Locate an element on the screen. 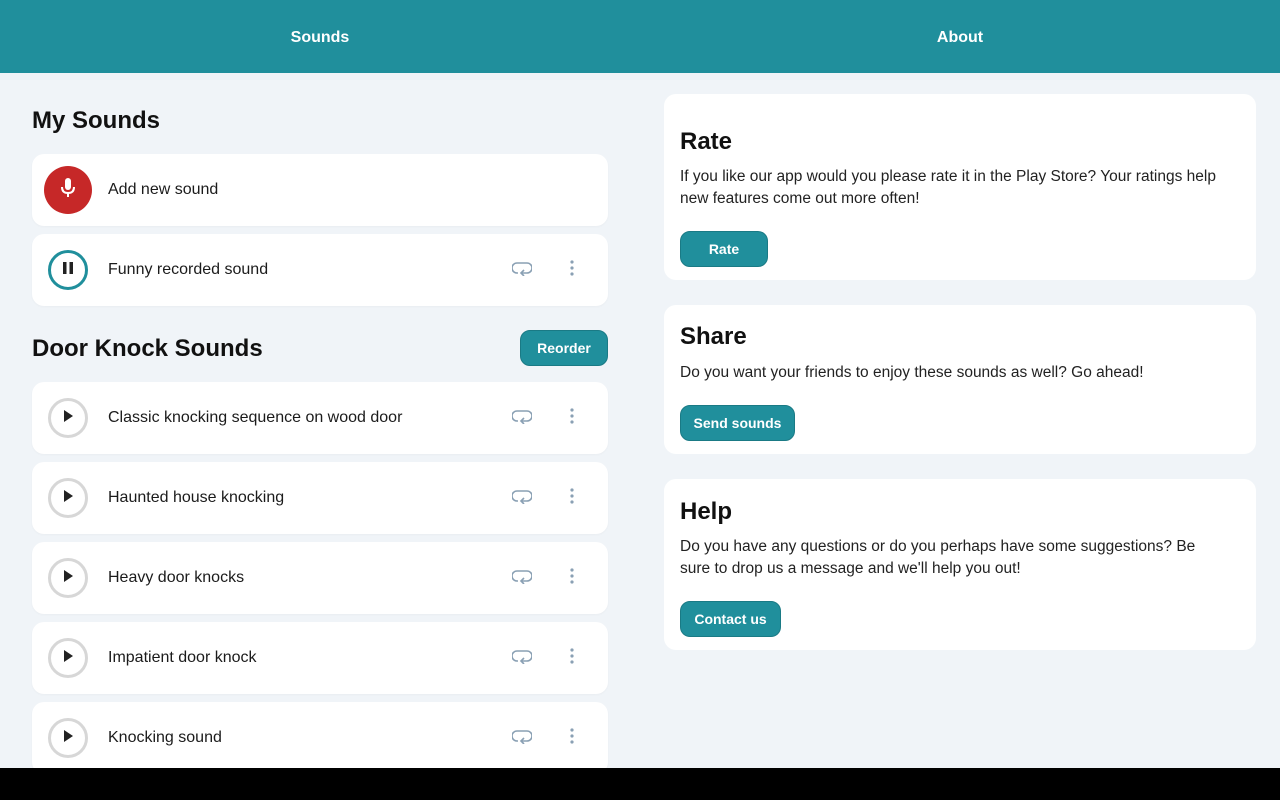  list-item: Impatient door knock is located at coordinates (320, 658).